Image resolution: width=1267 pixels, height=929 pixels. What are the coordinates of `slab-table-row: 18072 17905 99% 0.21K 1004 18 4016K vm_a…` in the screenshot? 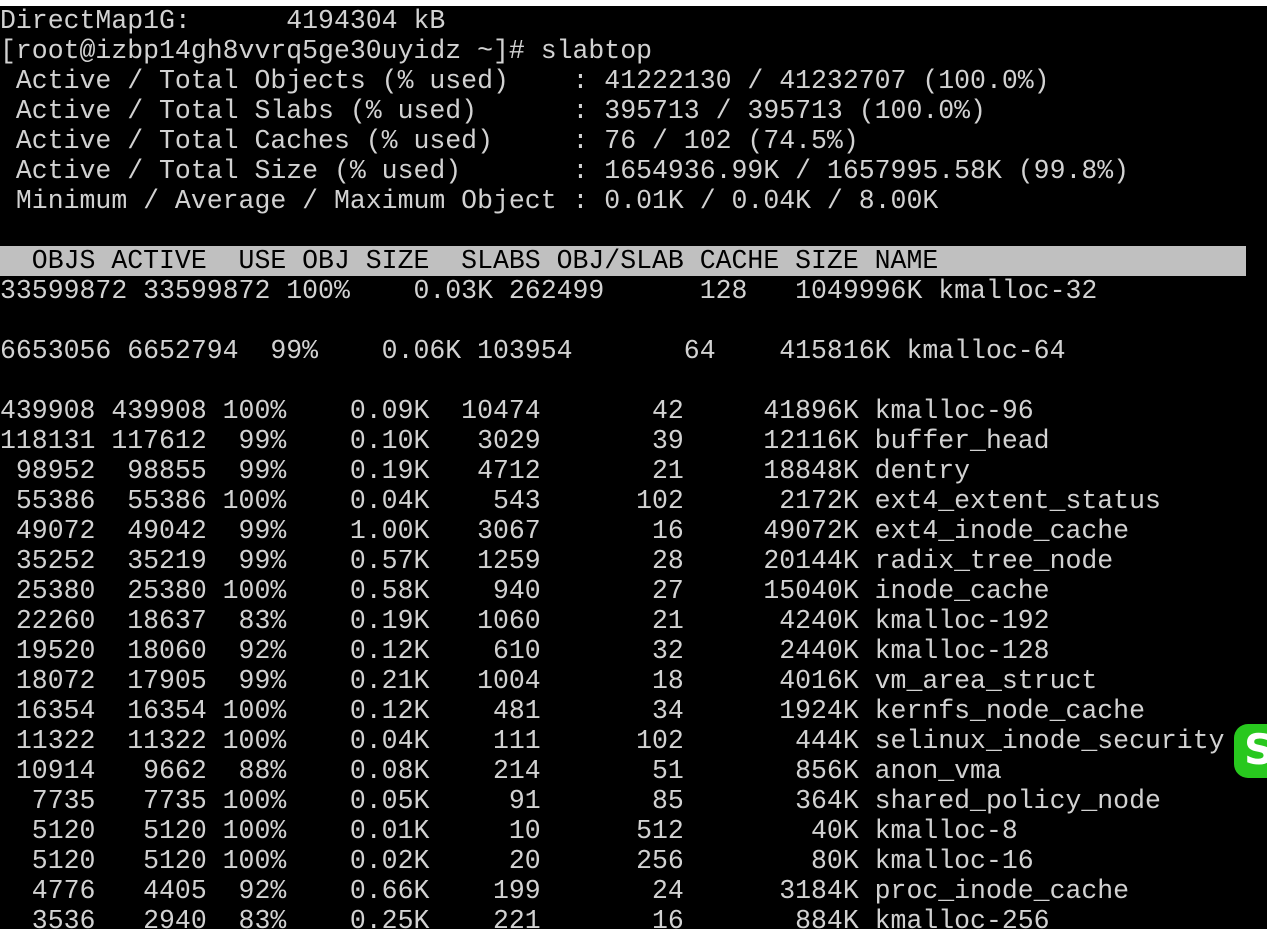 It's located at (549, 681).